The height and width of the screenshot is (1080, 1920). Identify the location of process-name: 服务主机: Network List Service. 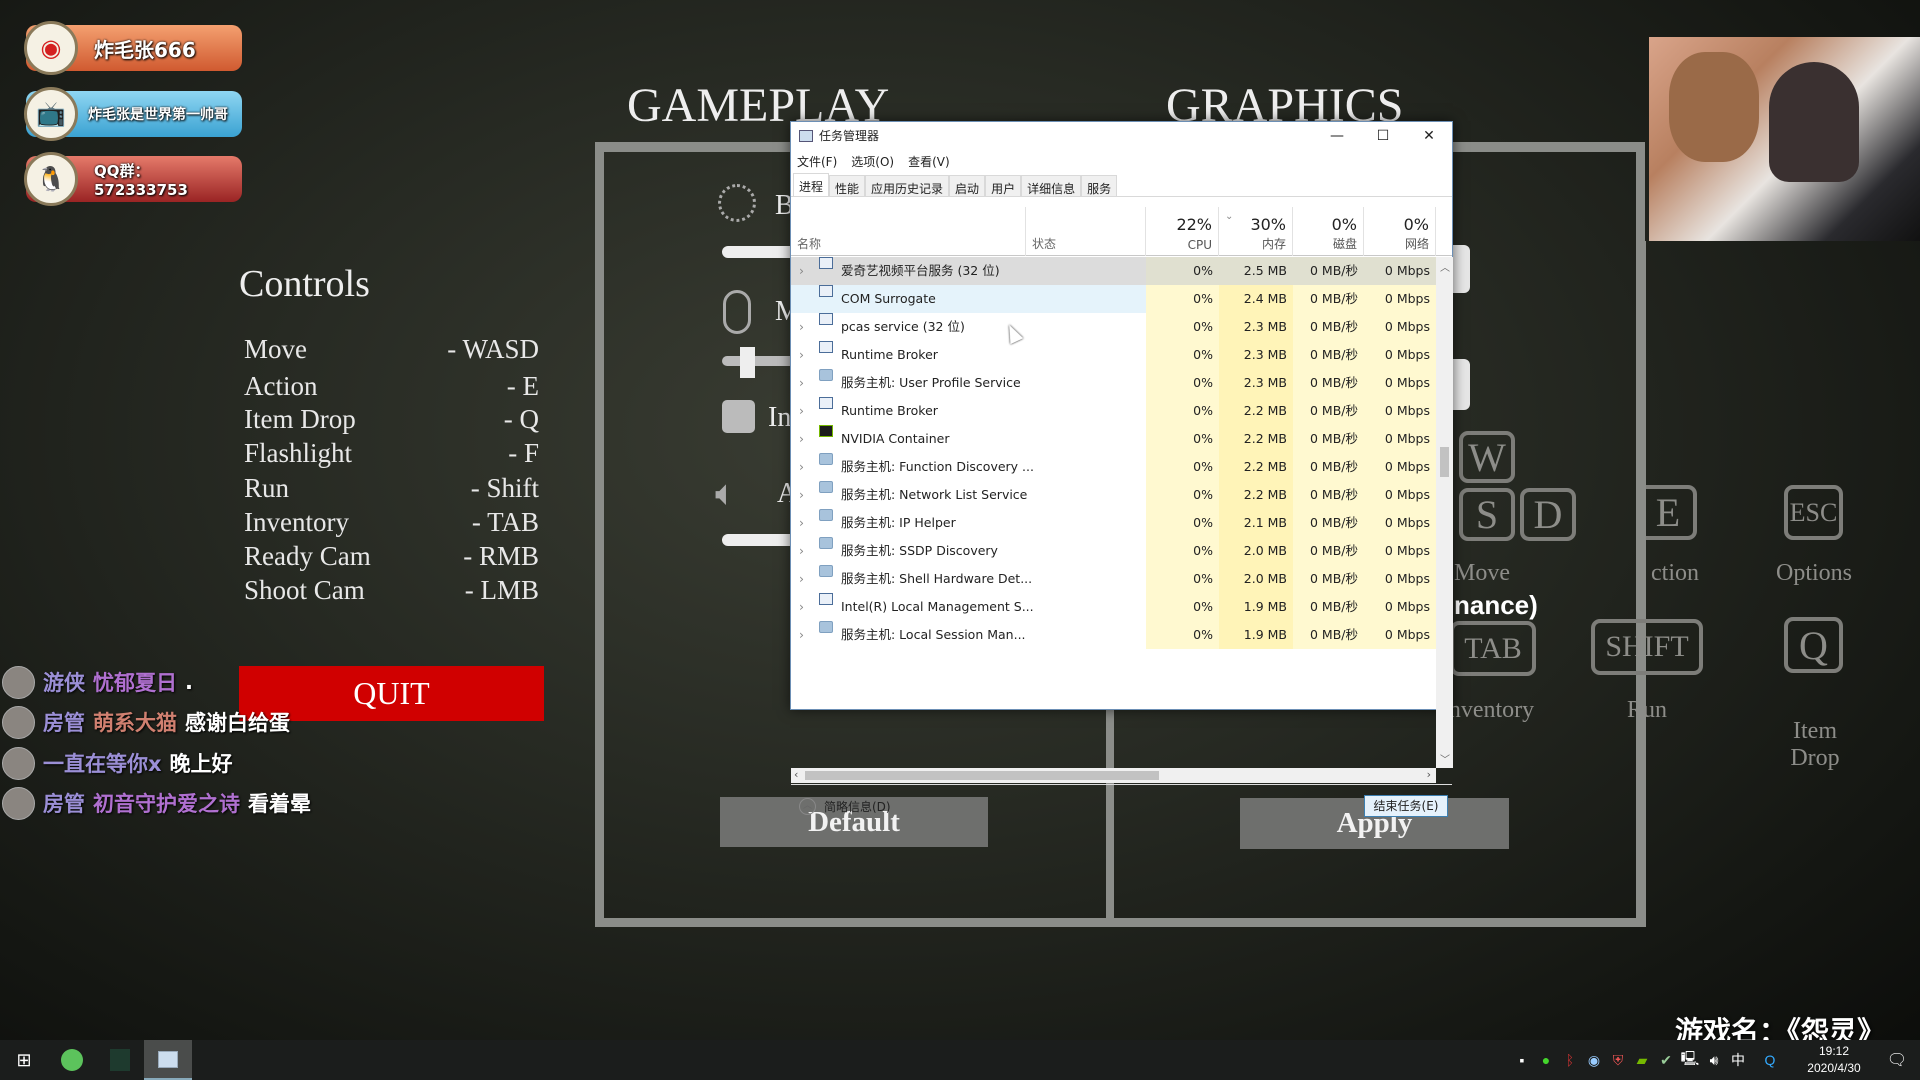
(934, 494).